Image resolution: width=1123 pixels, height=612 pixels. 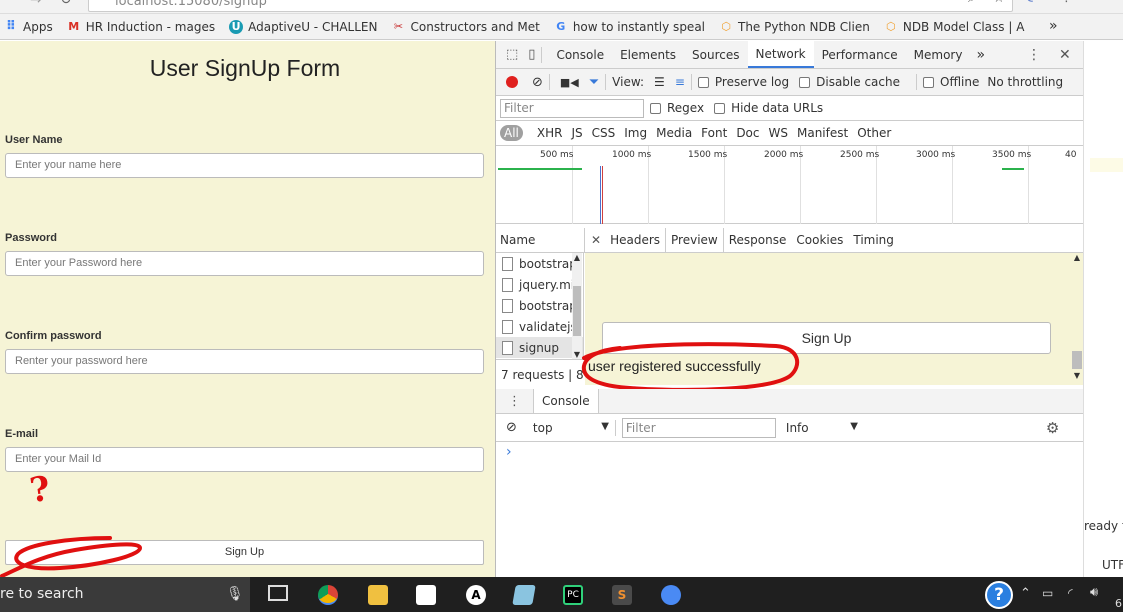 I want to click on bookmarks-overflow-button: », so click(x=1053, y=26).